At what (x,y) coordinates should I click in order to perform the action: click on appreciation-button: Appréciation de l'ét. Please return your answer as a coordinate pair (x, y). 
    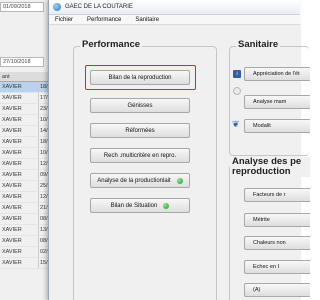
    Looking at the image, I should click on (277, 74).